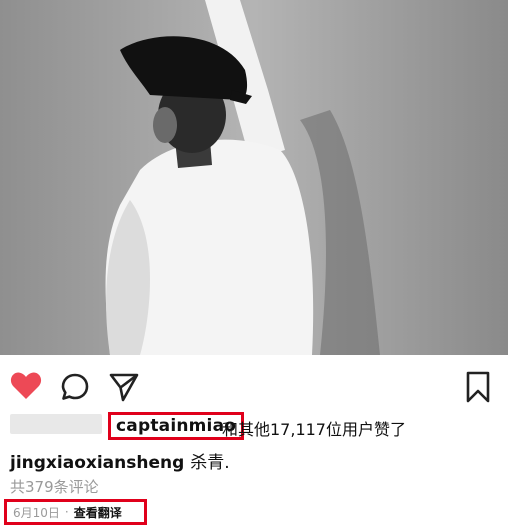 This screenshot has height=528, width=508. Describe the element at coordinates (124, 387) in the screenshot. I see `send-icon` at that location.